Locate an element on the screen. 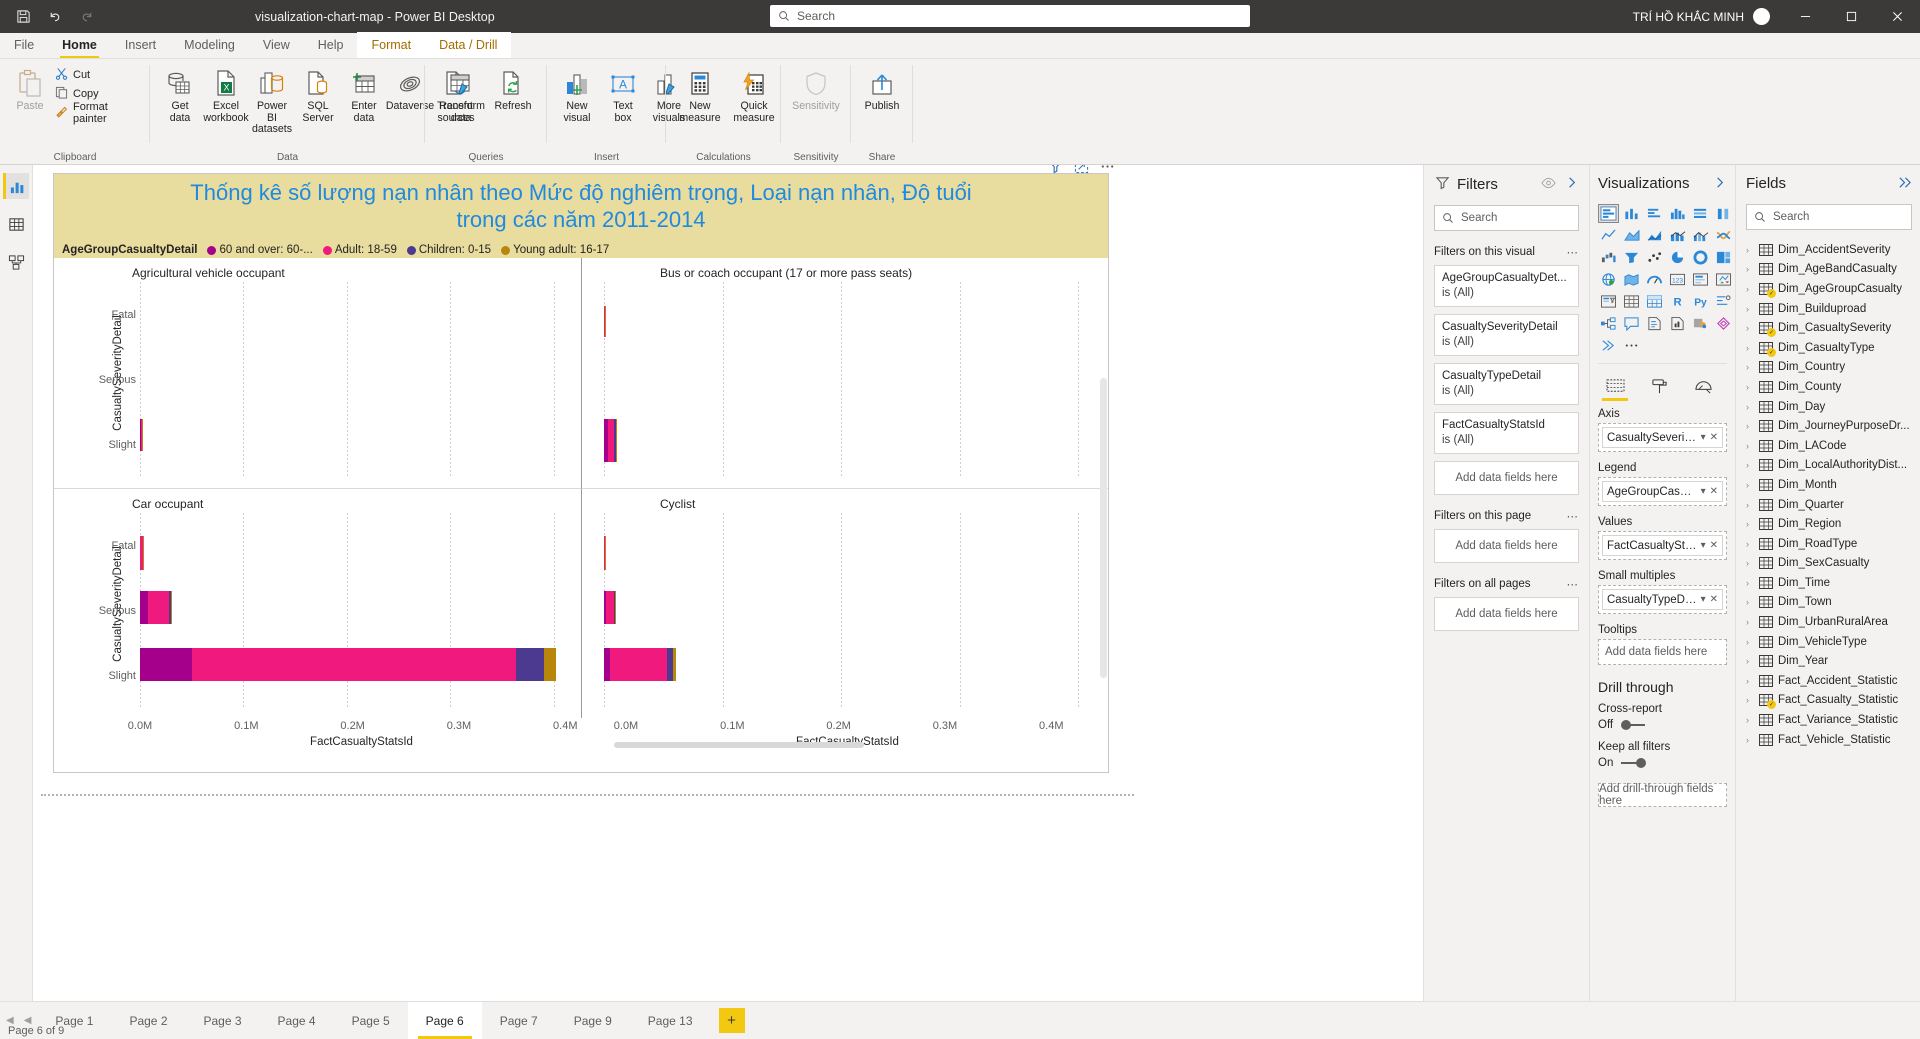  filter-icon is located at coordinates (1055, 170).